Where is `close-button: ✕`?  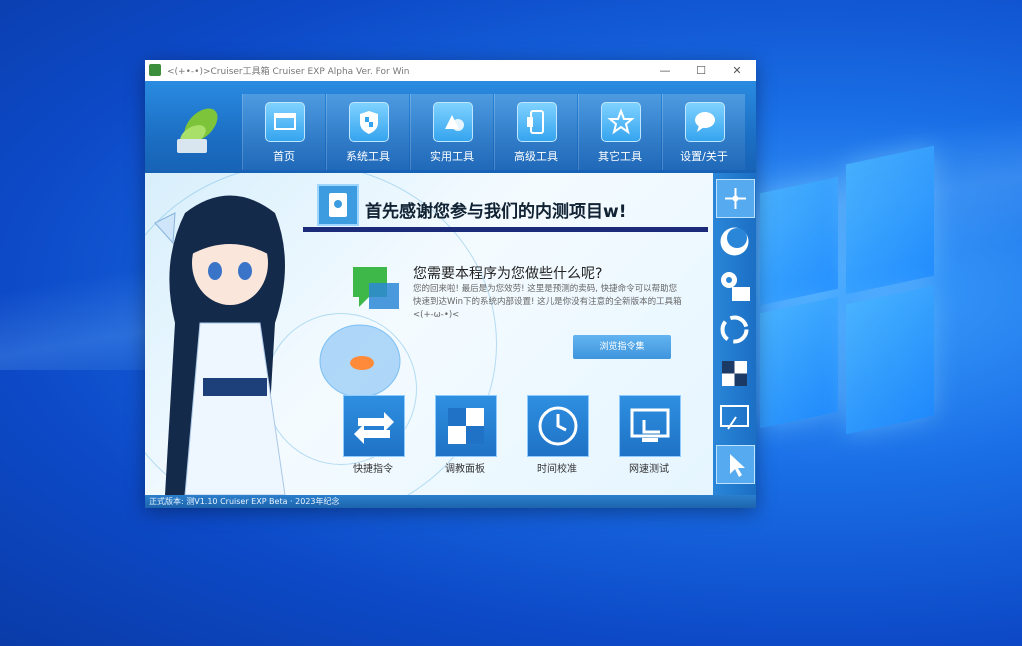
close-button: ✕ is located at coordinates (737, 70).